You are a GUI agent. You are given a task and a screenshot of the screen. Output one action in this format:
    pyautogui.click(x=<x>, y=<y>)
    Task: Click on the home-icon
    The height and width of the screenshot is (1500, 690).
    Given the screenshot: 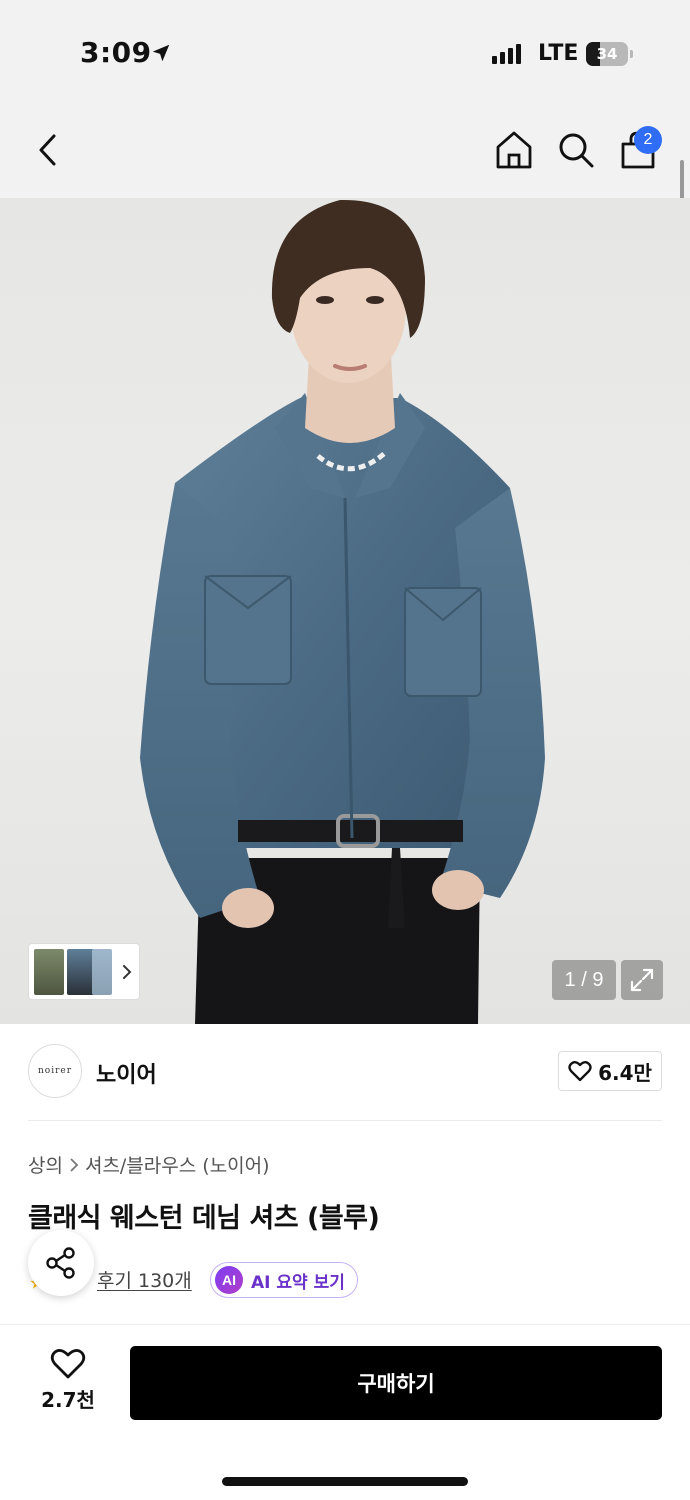 What is the action you would take?
    pyautogui.click(x=514, y=150)
    